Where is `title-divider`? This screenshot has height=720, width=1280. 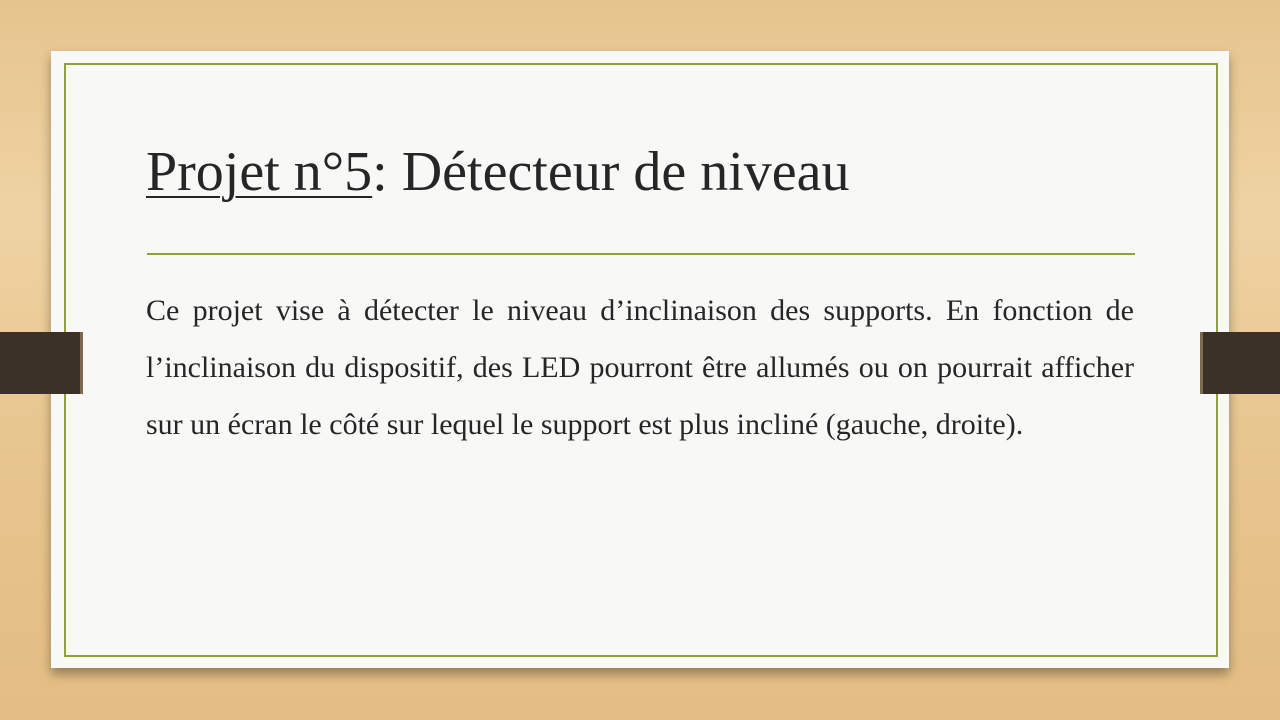
title-divider is located at coordinates (641, 254).